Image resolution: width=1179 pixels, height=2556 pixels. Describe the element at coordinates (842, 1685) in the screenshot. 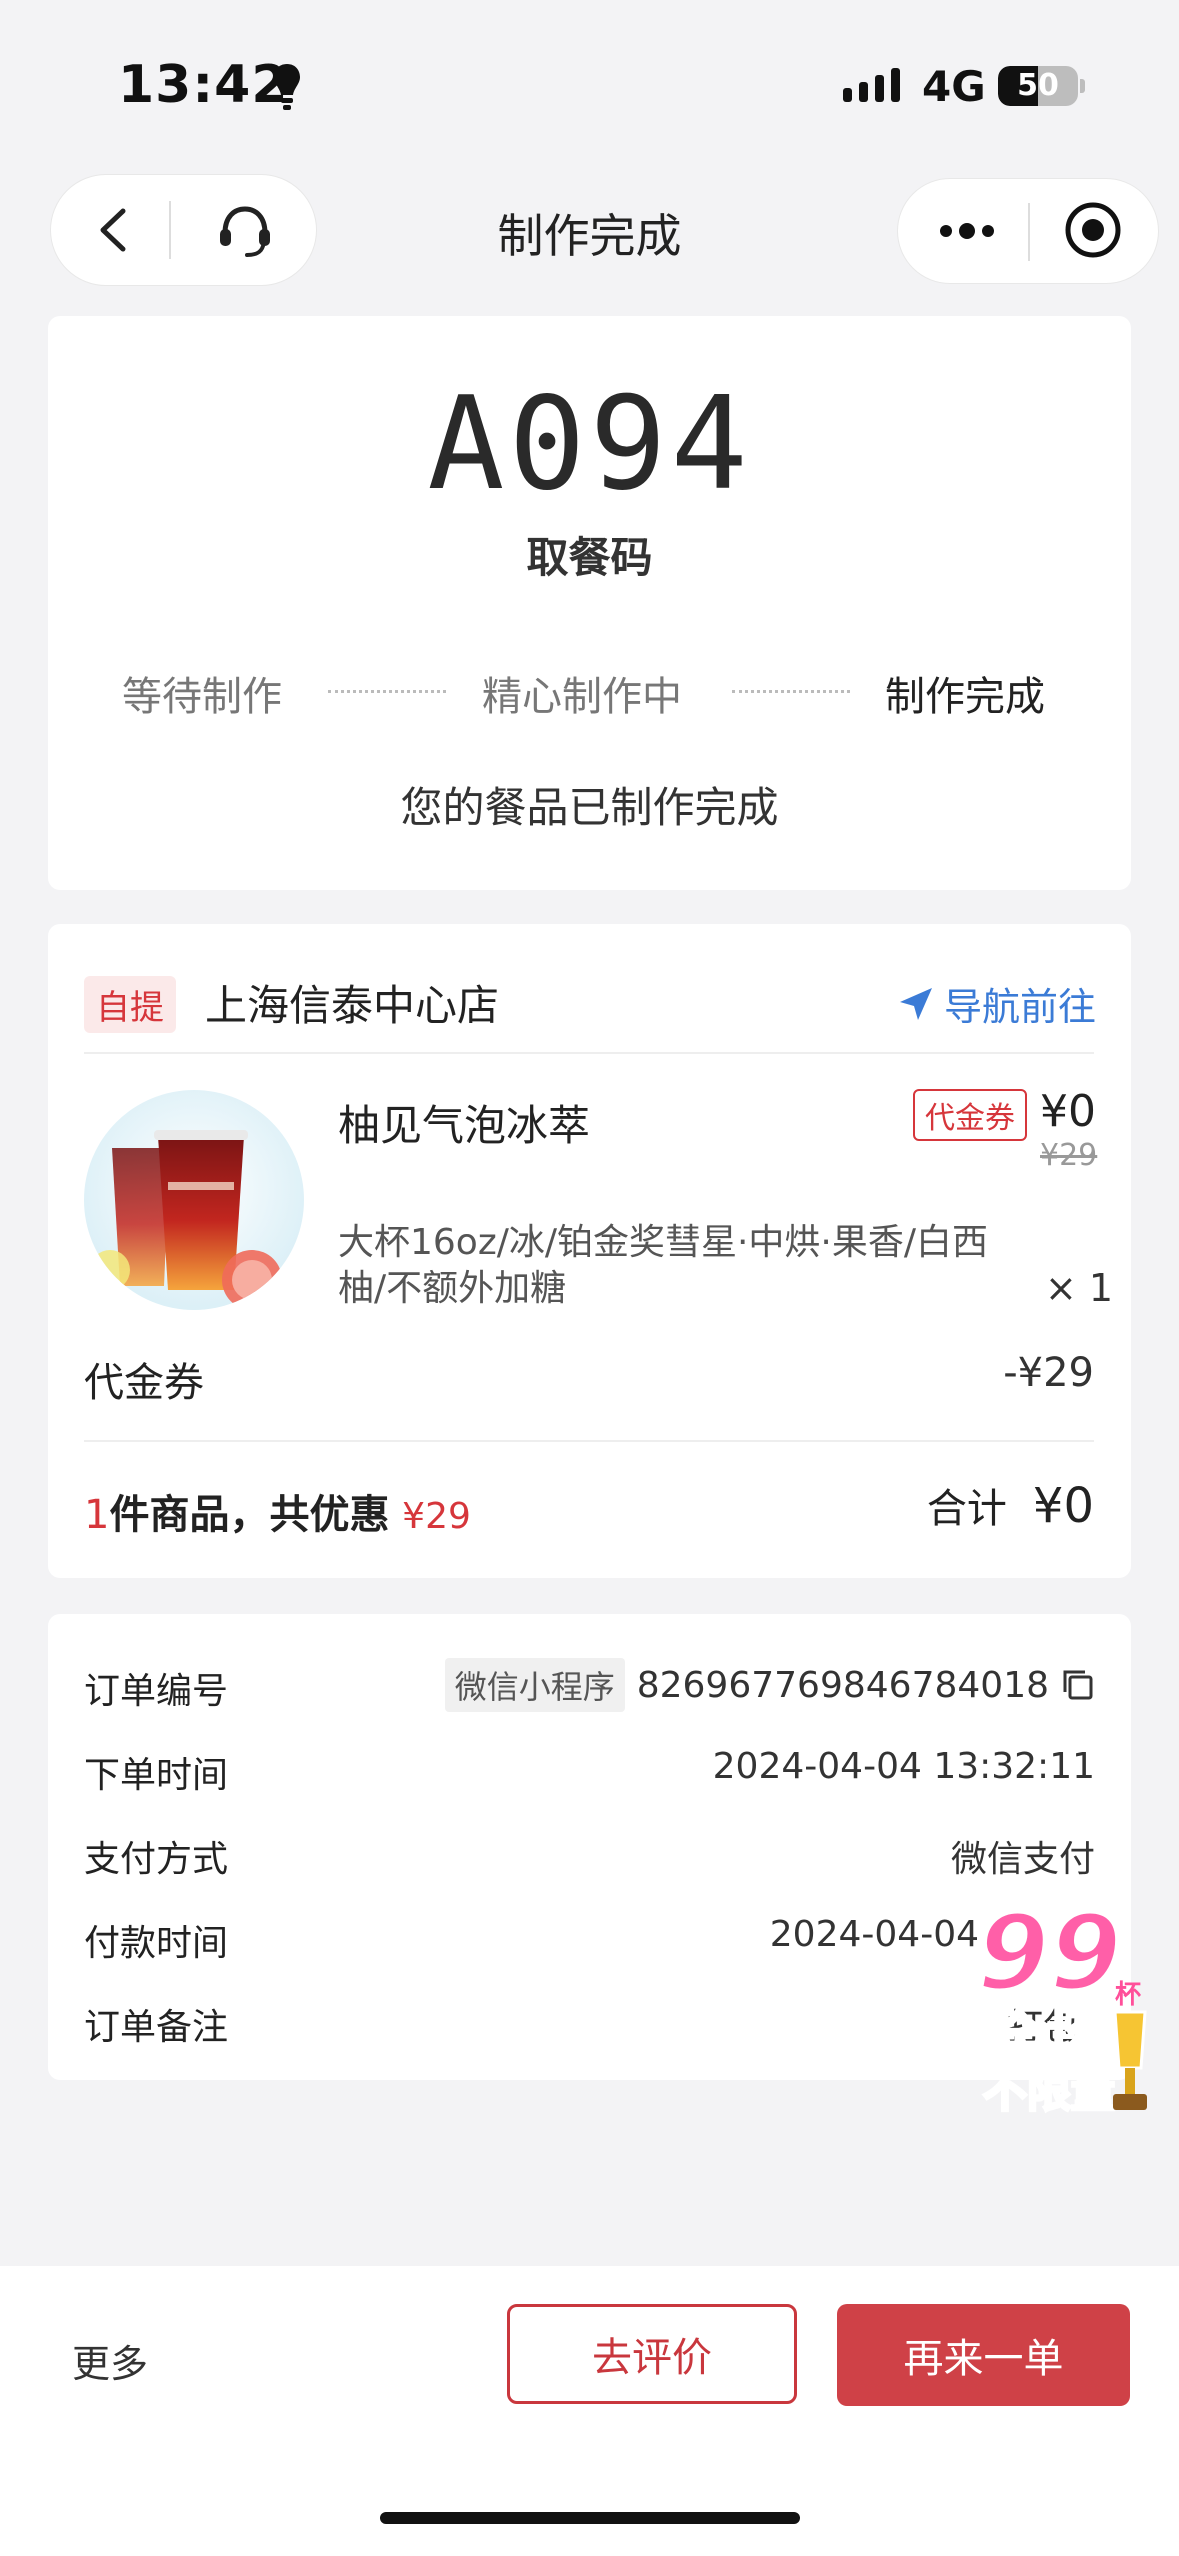

I see `order-number: 826967769846784018` at that location.